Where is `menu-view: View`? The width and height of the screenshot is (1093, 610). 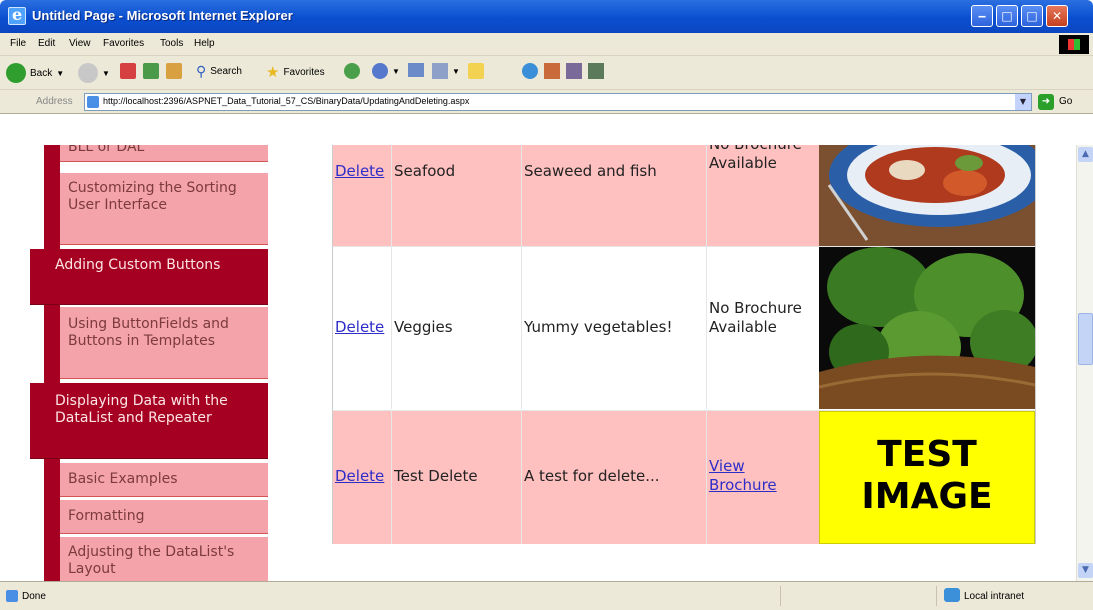 menu-view: View is located at coordinates (80, 43).